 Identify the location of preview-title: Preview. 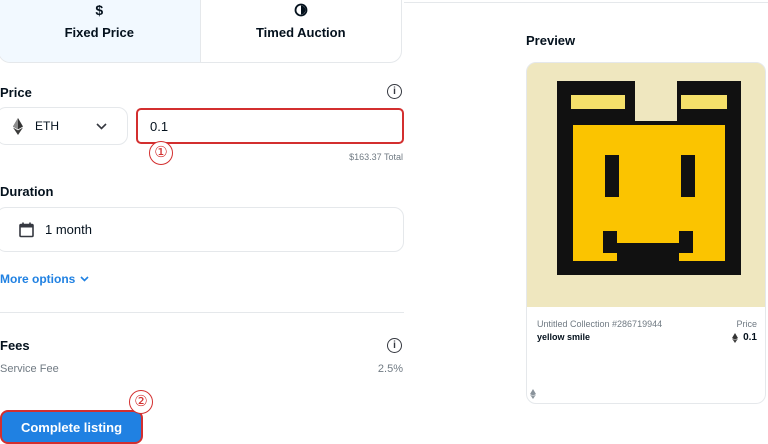
(551, 40).